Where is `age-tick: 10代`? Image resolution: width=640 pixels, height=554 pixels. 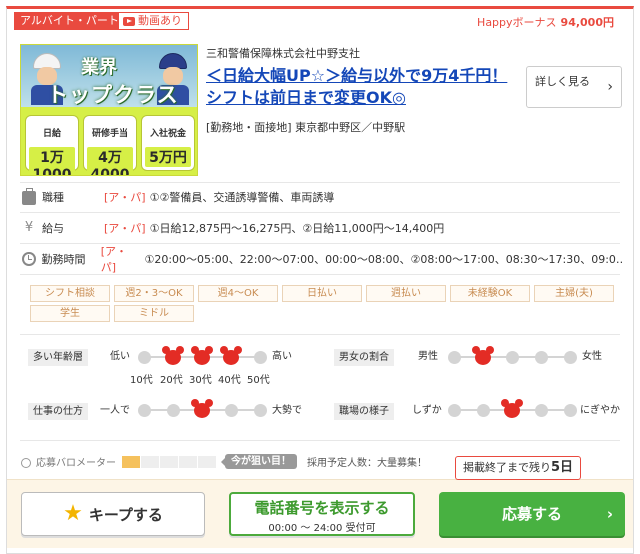
age-tick: 10代 is located at coordinates (141, 380).